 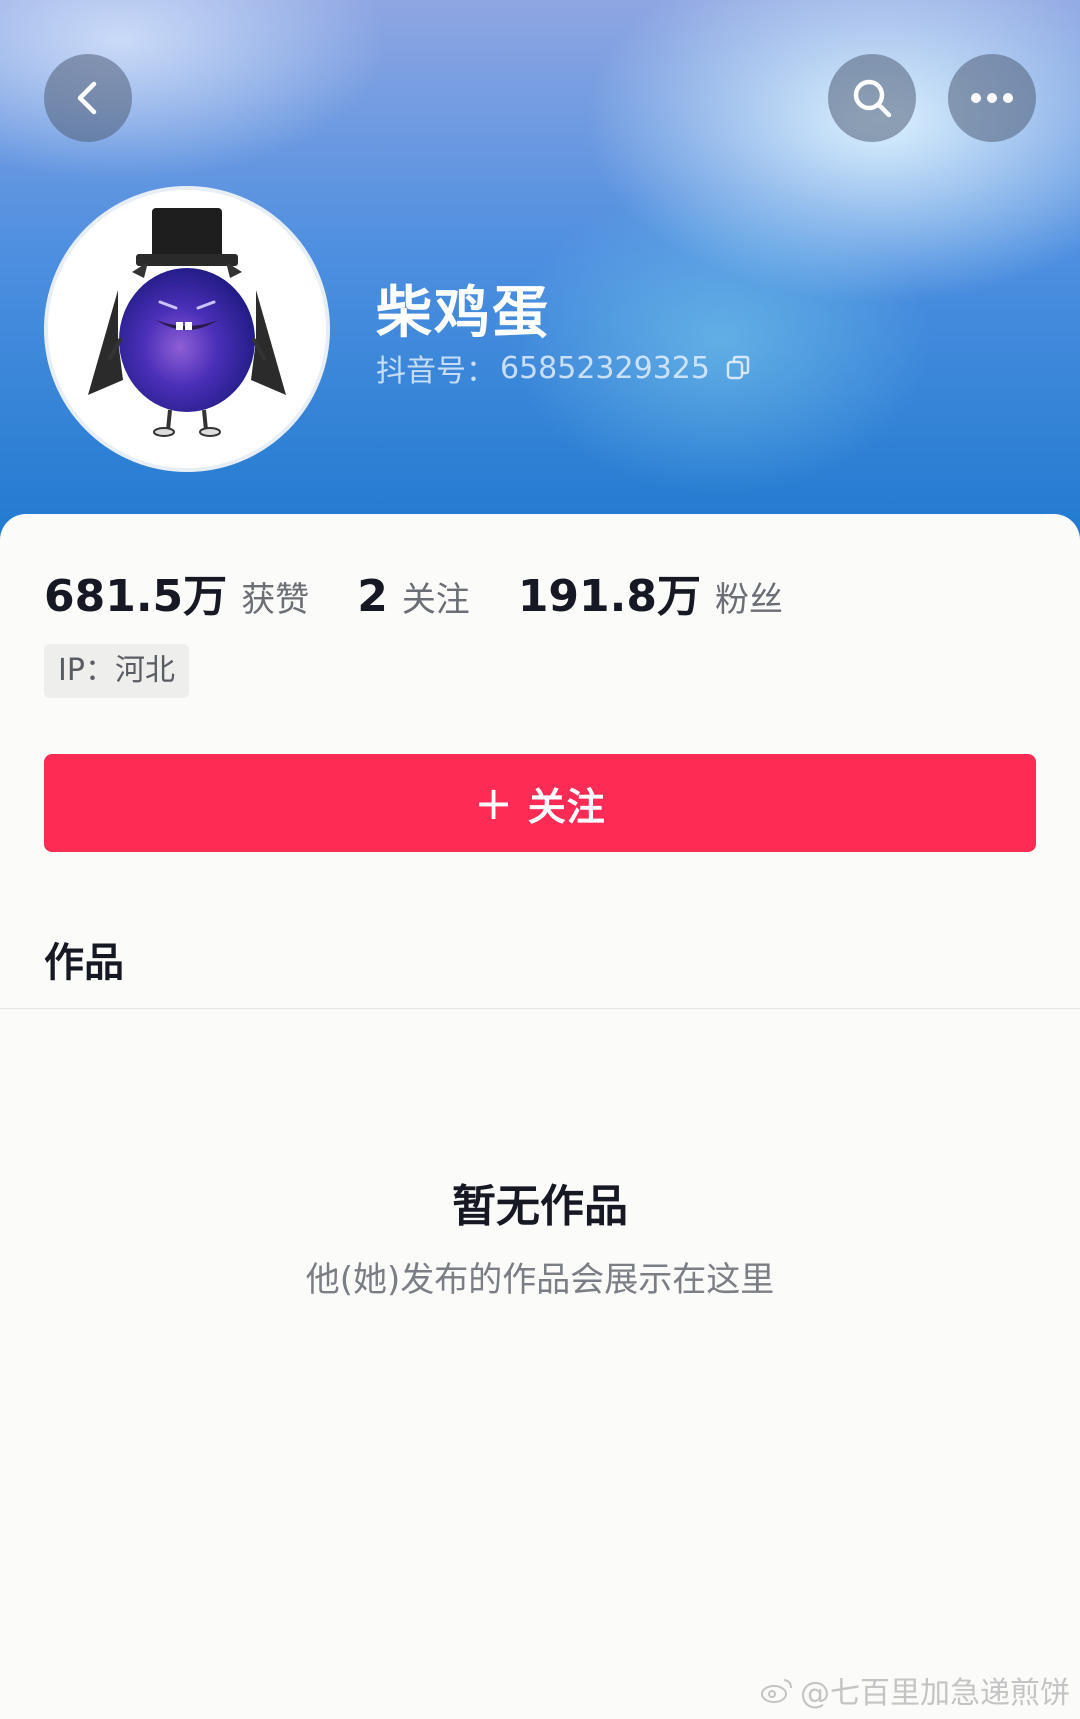 What do you see at coordinates (609, 592) in the screenshot?
I see `followers-count: 191.8万` at bounding box center [609, 592].